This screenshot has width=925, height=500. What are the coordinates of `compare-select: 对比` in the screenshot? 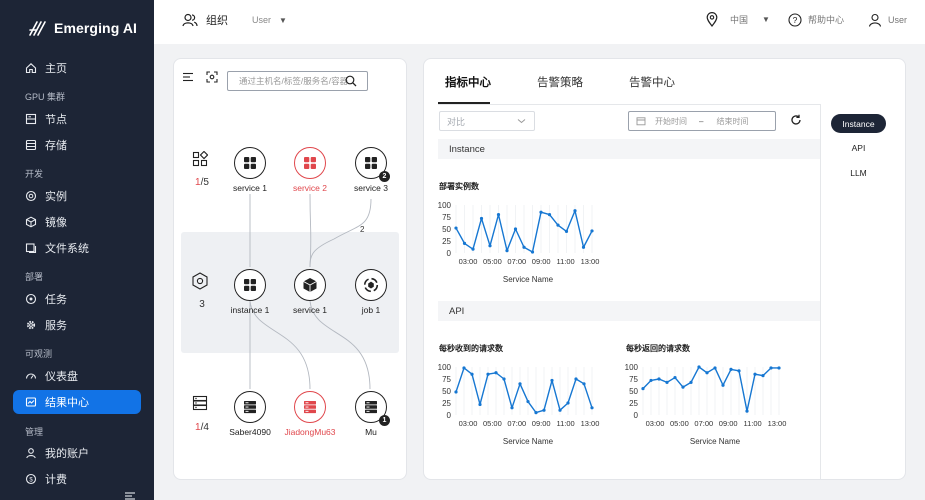 It's located at (487, 121).